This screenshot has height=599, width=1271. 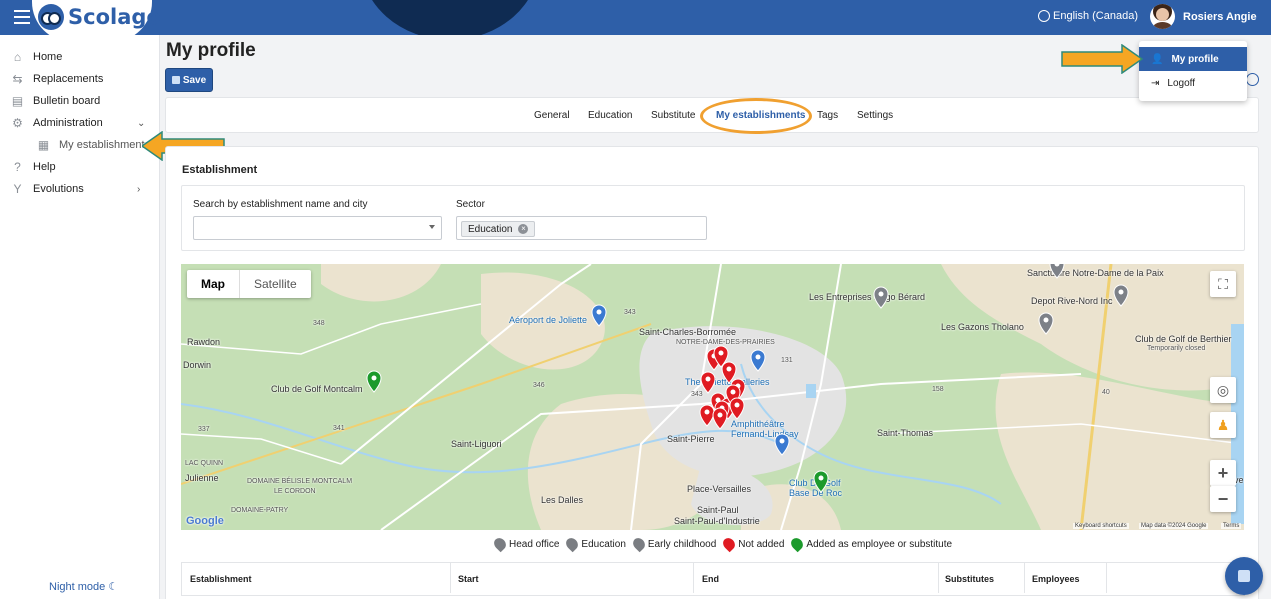 What do you see at coordinates (44, 167) in the screenshot?
I see `sidebar-item-label: Help` at bounding box center [44, 167].